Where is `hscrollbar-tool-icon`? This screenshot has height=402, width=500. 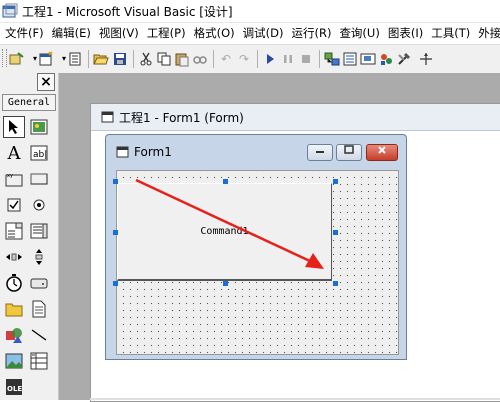
hscrollbar-tool-icon is located at coordinates (14, 257).